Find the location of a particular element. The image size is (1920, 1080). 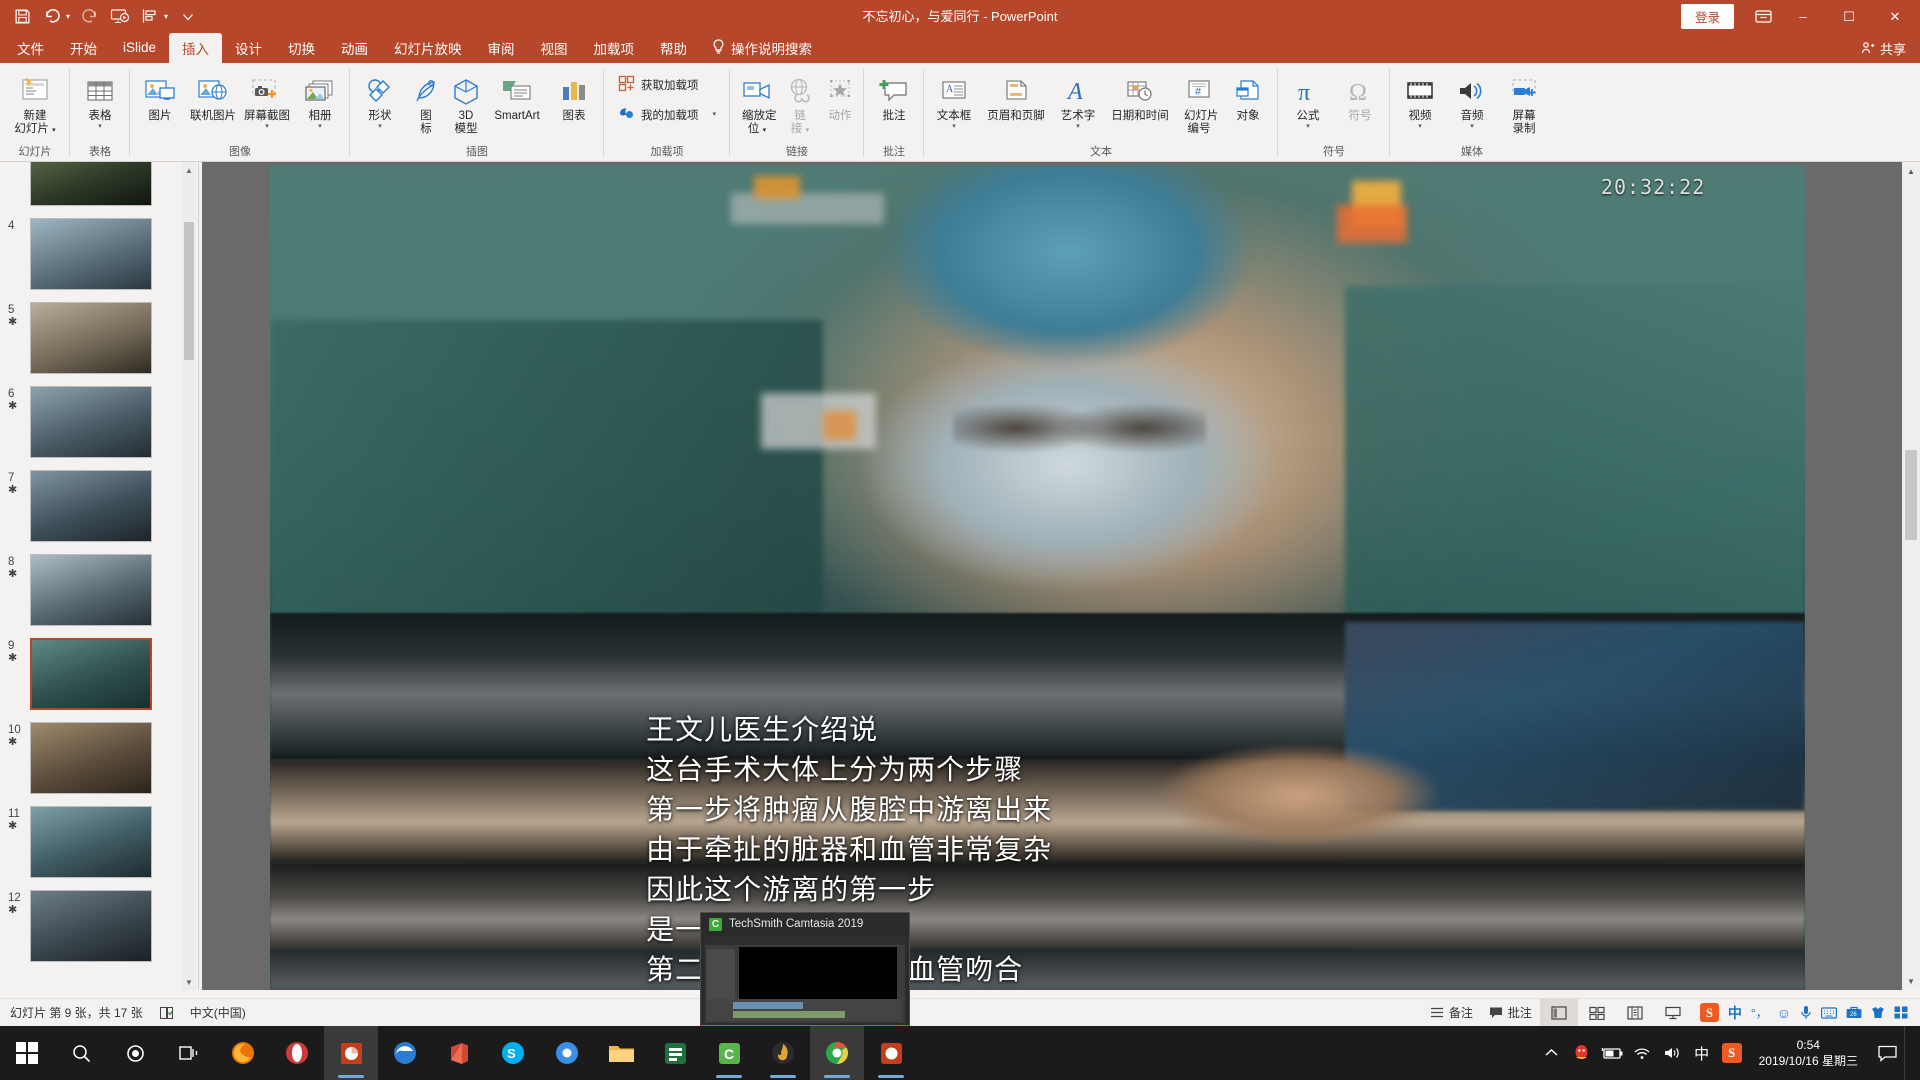

tab-7: 幻灯片放映 is located at coordinates (428, 48).